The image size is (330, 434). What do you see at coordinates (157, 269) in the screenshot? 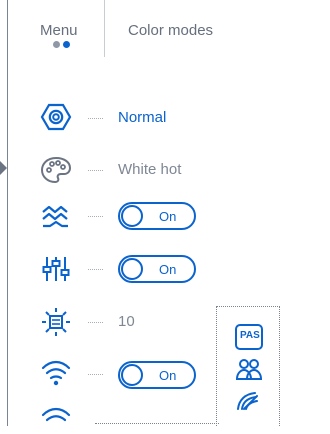
I see `sliders-toggle: On` at bounding box center [157, 269].